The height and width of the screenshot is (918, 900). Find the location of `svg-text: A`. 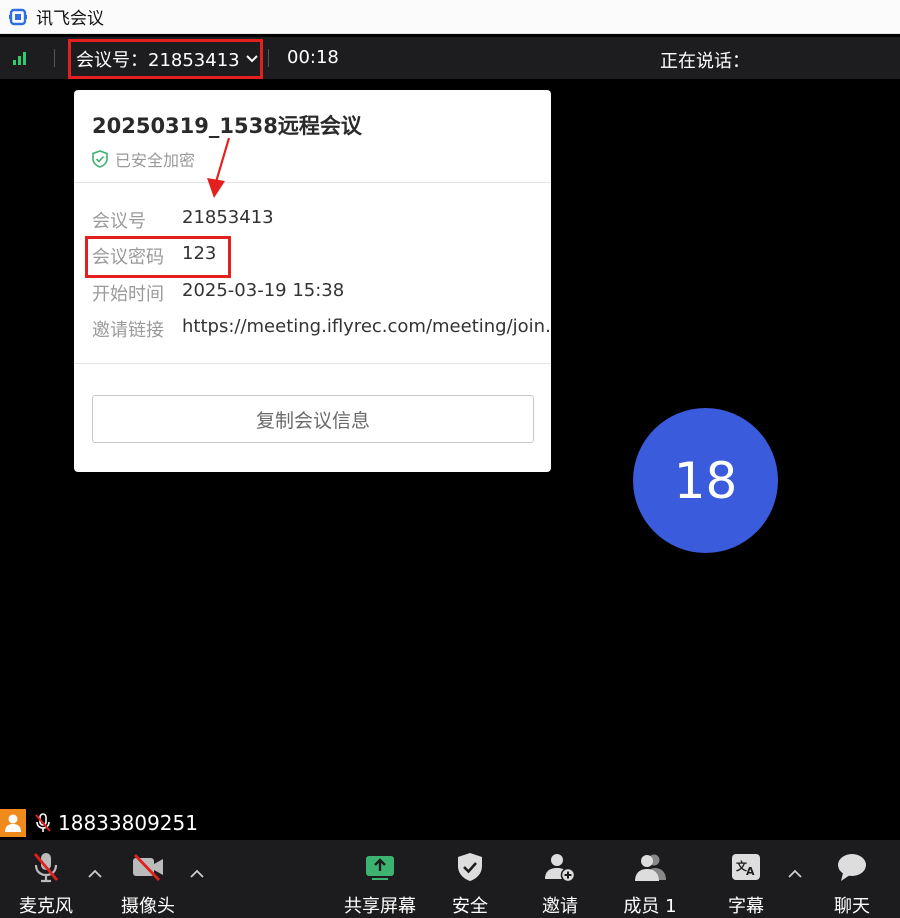

svg-text: A is located at coordinates (750, 871).